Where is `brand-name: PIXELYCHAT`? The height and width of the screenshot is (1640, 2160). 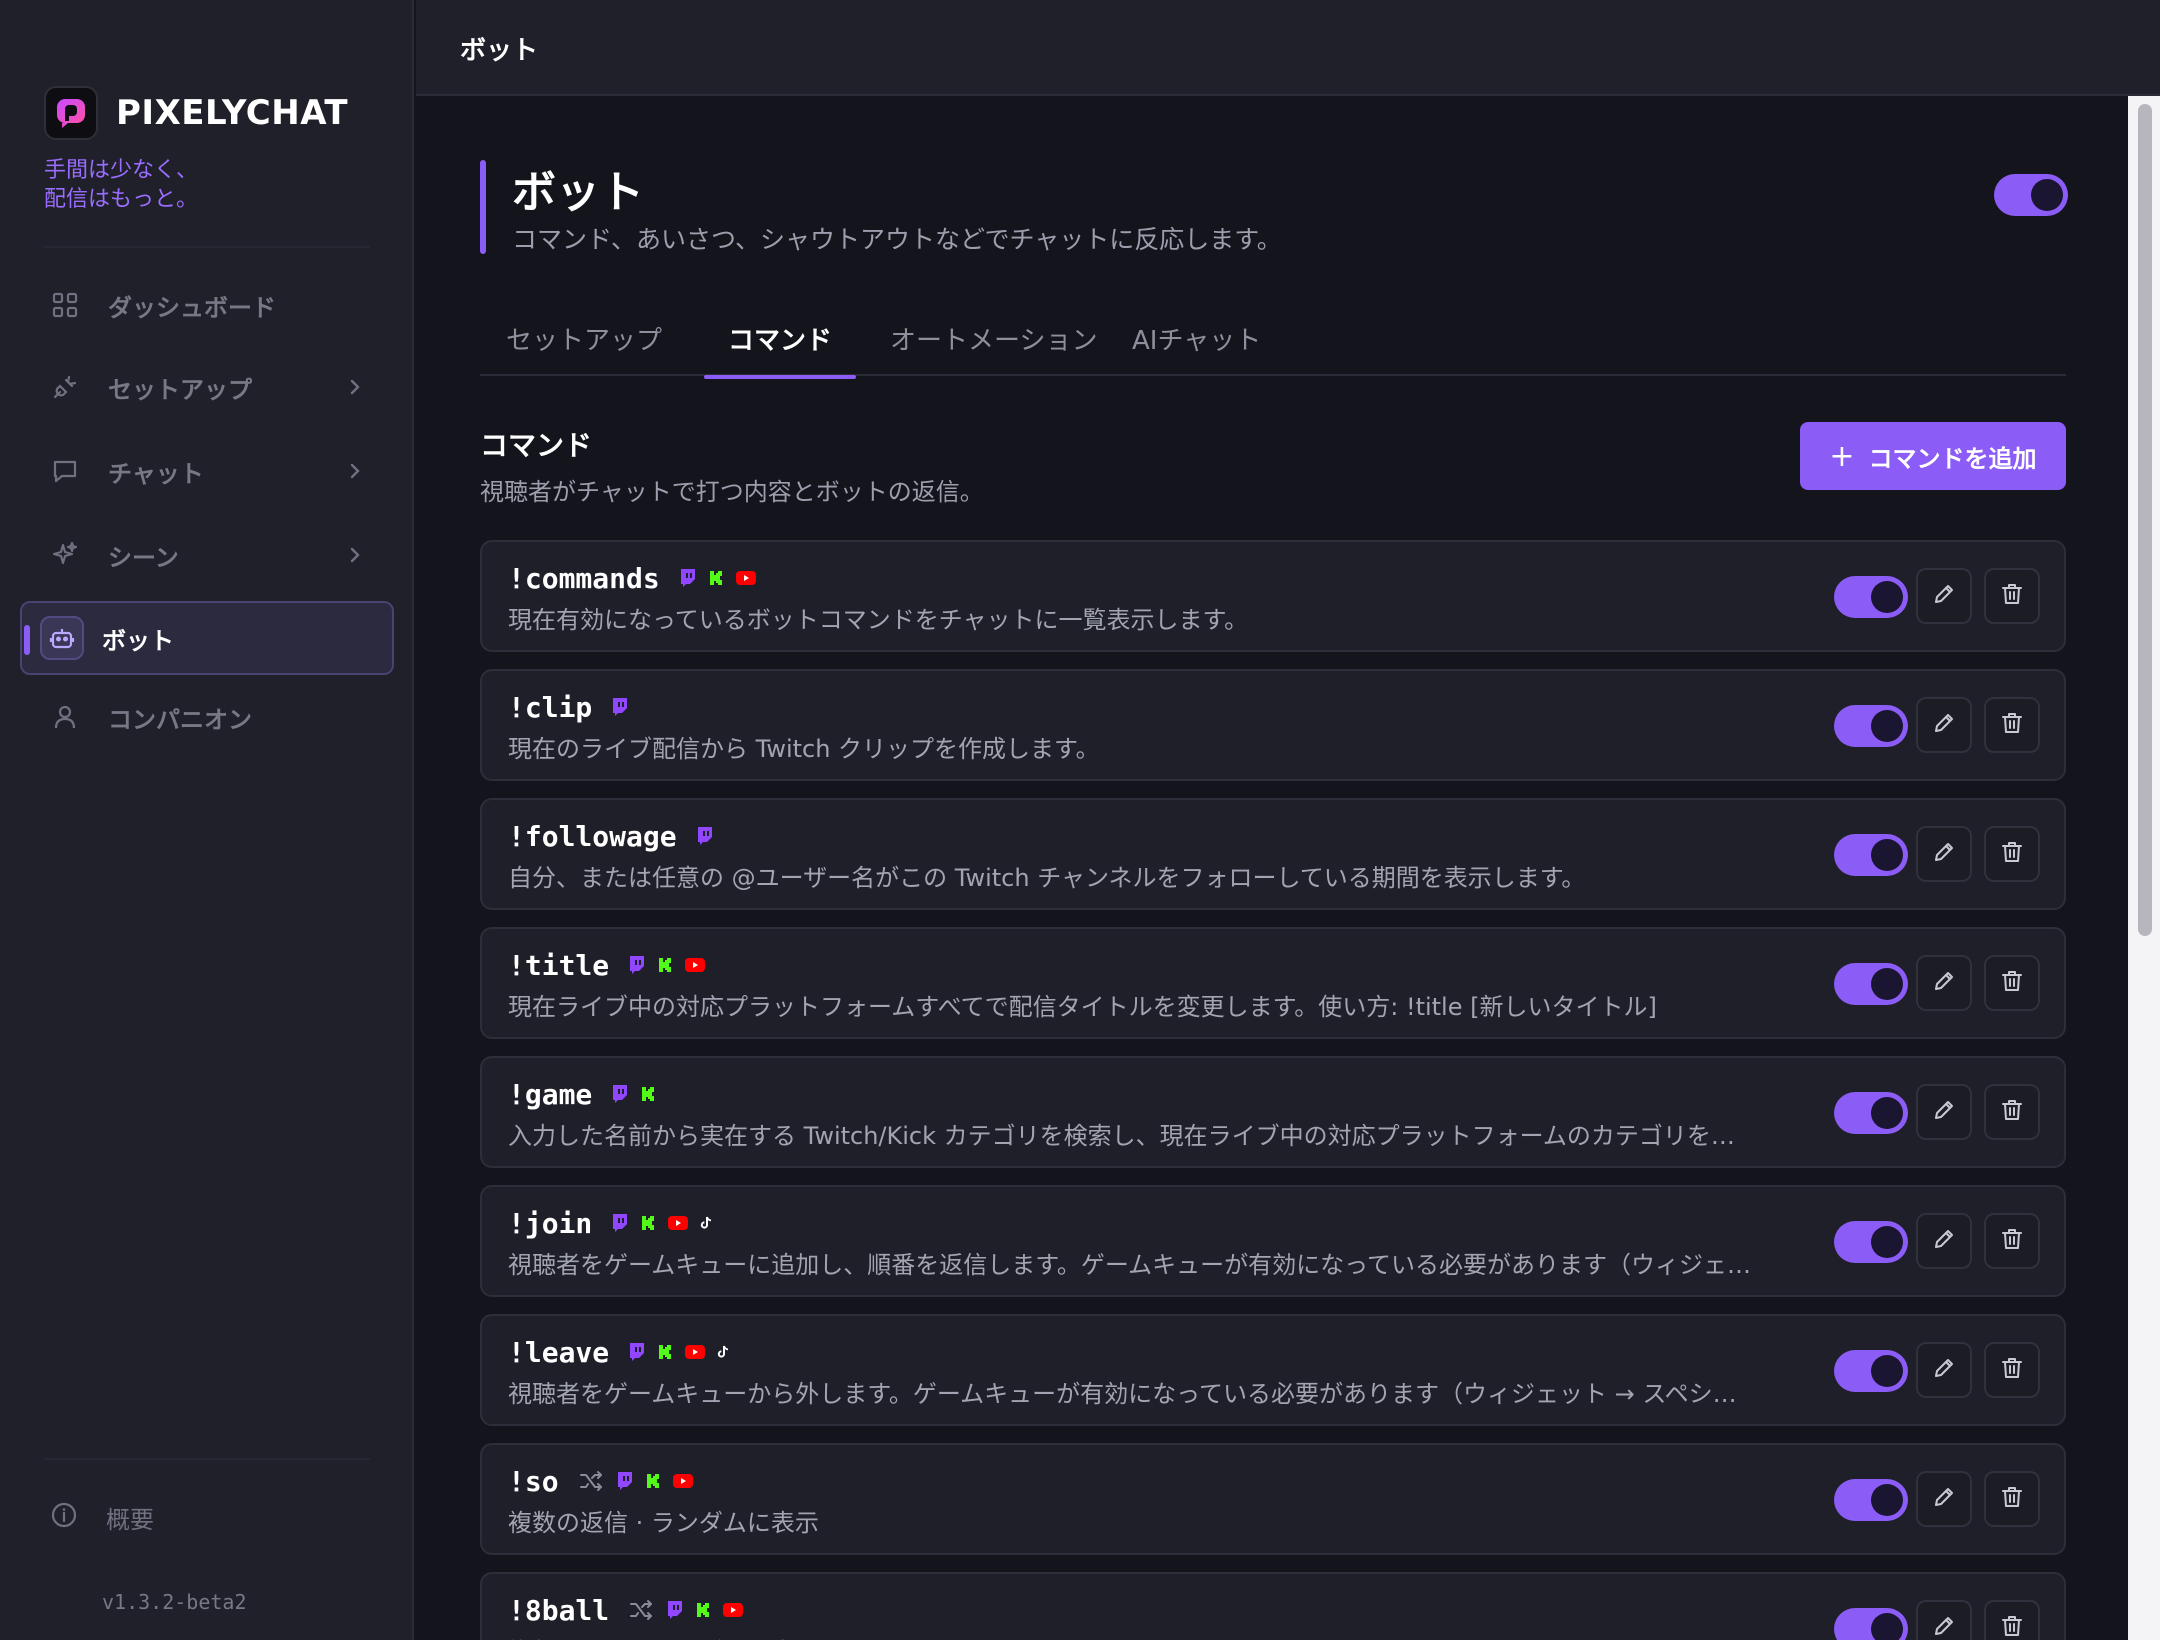
brand-name: PIXELYCHAT is located at coordinates (232, 113).